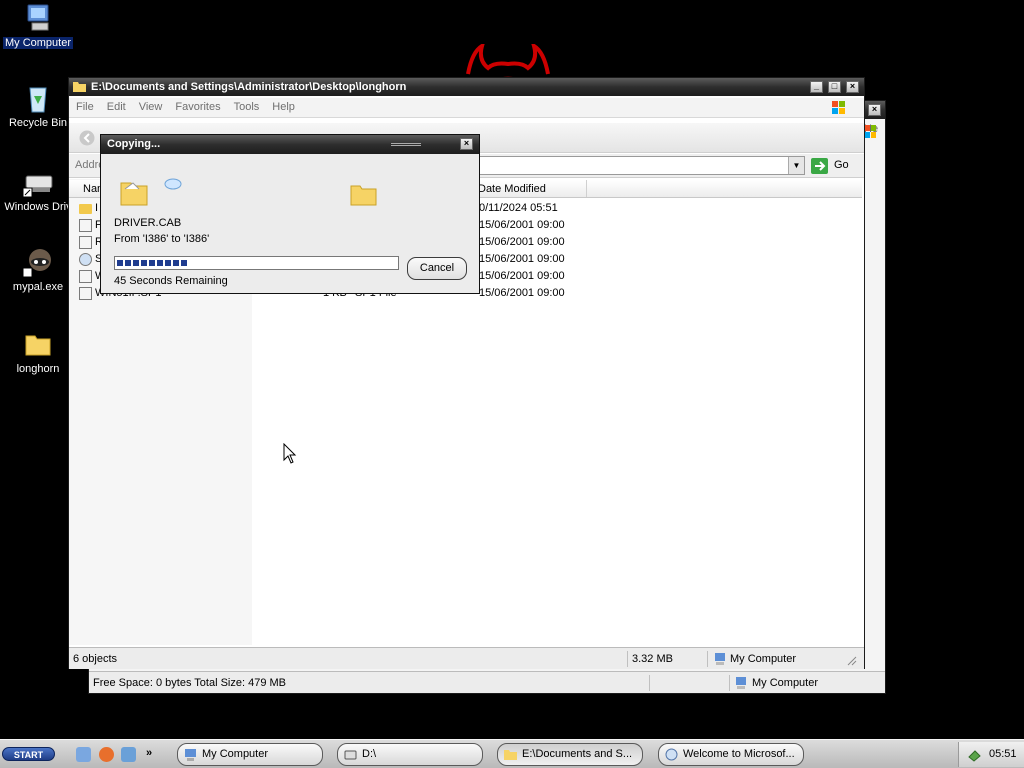 This screenshot has height=768, width=1024. I want to click on quicklaunch-chevron-icon: », so click(149, 753).